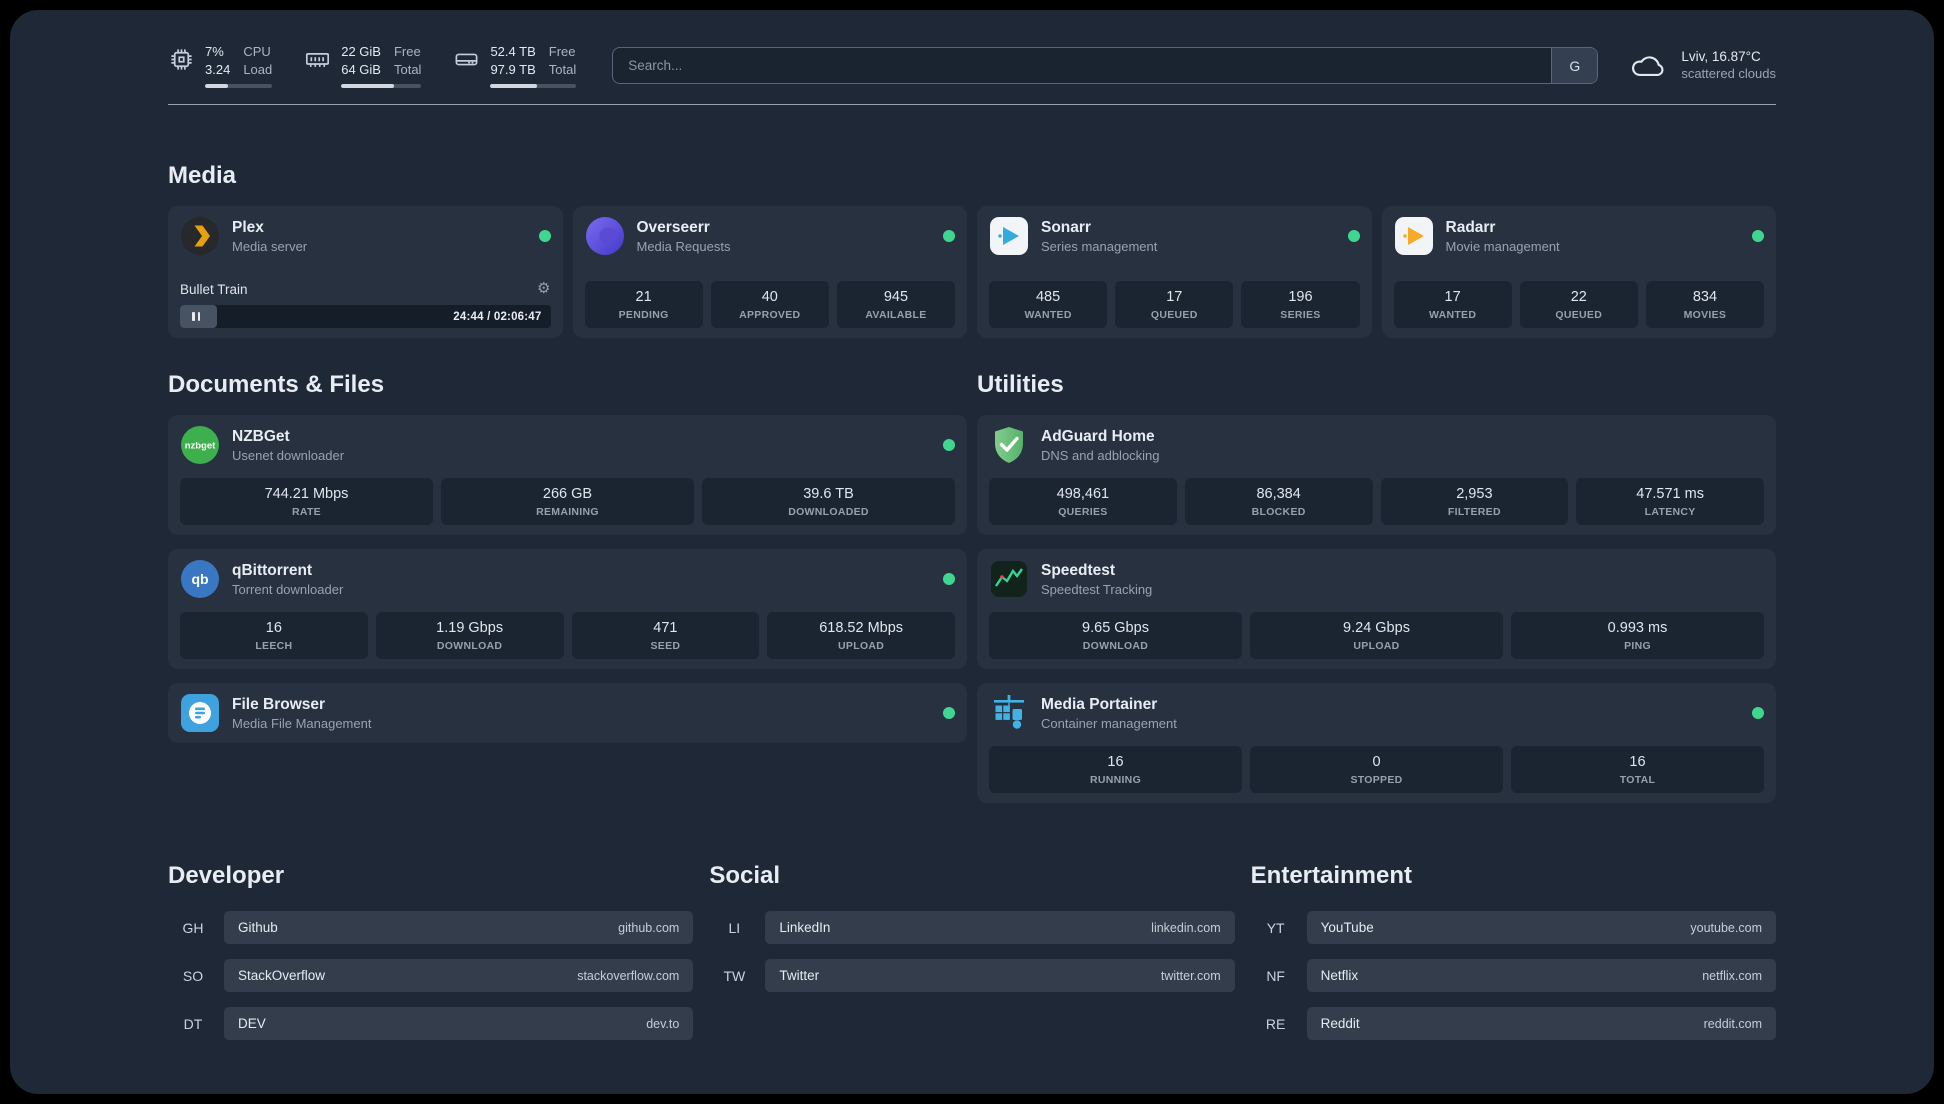 This screenshot has height=1104, width=1944. I want to click on bookmark-twitter: TW Twitter twitter.com, so click(972, 975).